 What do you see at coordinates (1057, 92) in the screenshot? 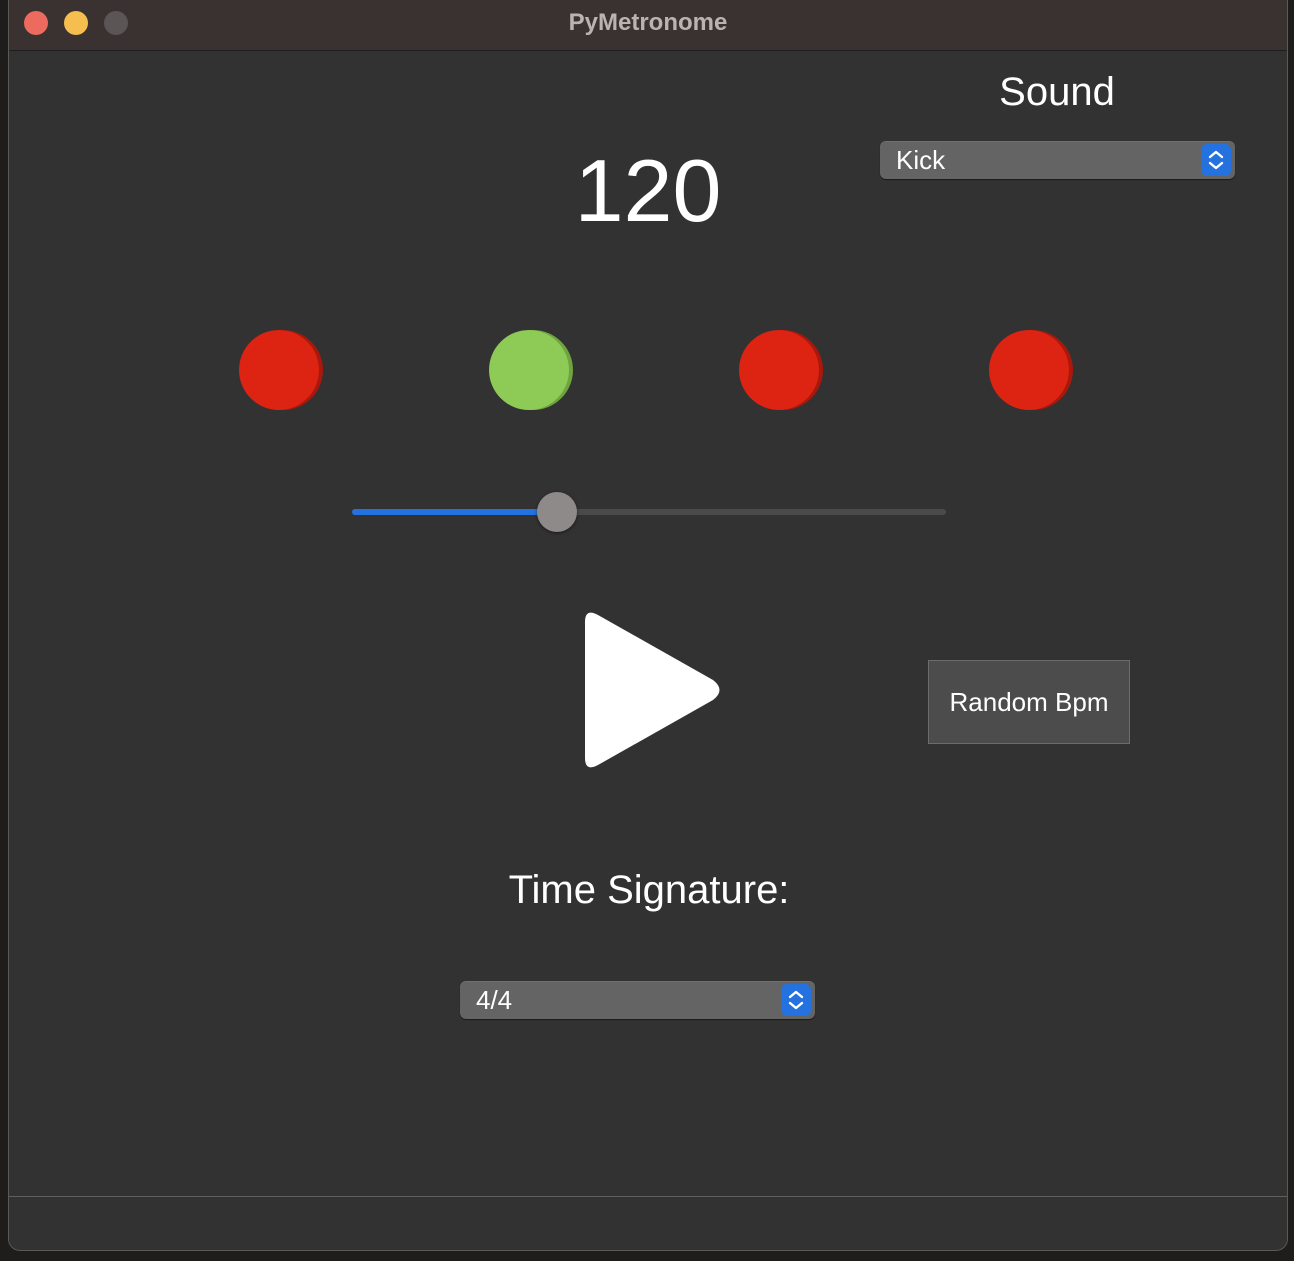
I see `sound-label: Sound` at bounding box center [1057, 92].